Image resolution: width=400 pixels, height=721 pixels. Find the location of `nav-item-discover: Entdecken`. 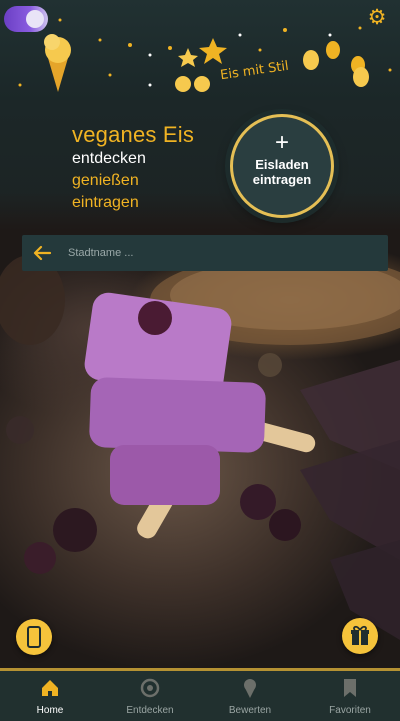

nav-item-discover: Entdecken is located at coordinates (150, 696).